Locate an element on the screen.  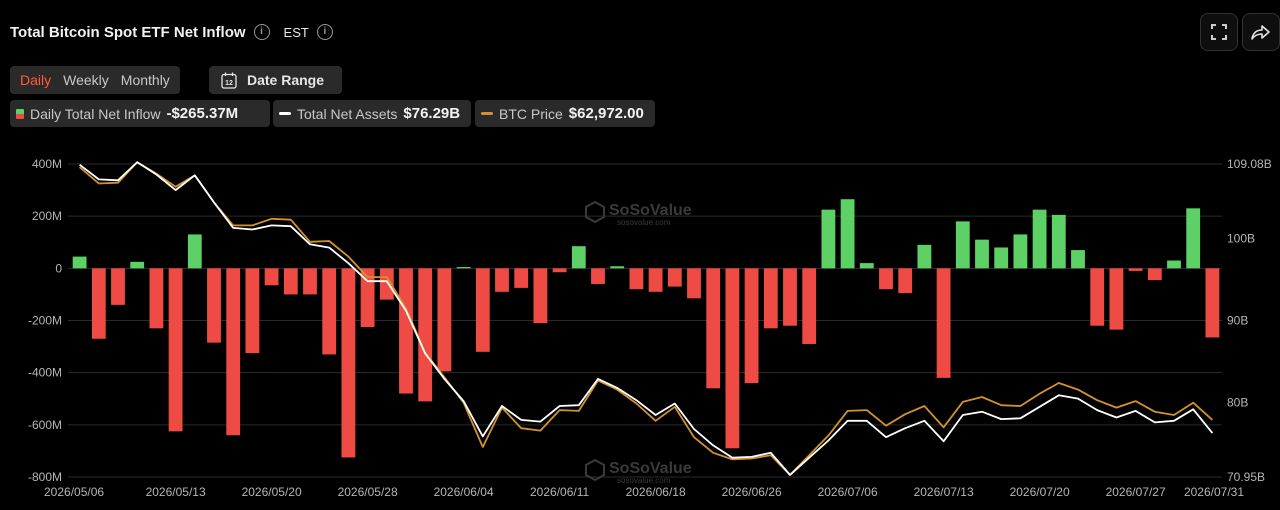
y-right-tick-label: 100B is located at coordinates (1241, 239).